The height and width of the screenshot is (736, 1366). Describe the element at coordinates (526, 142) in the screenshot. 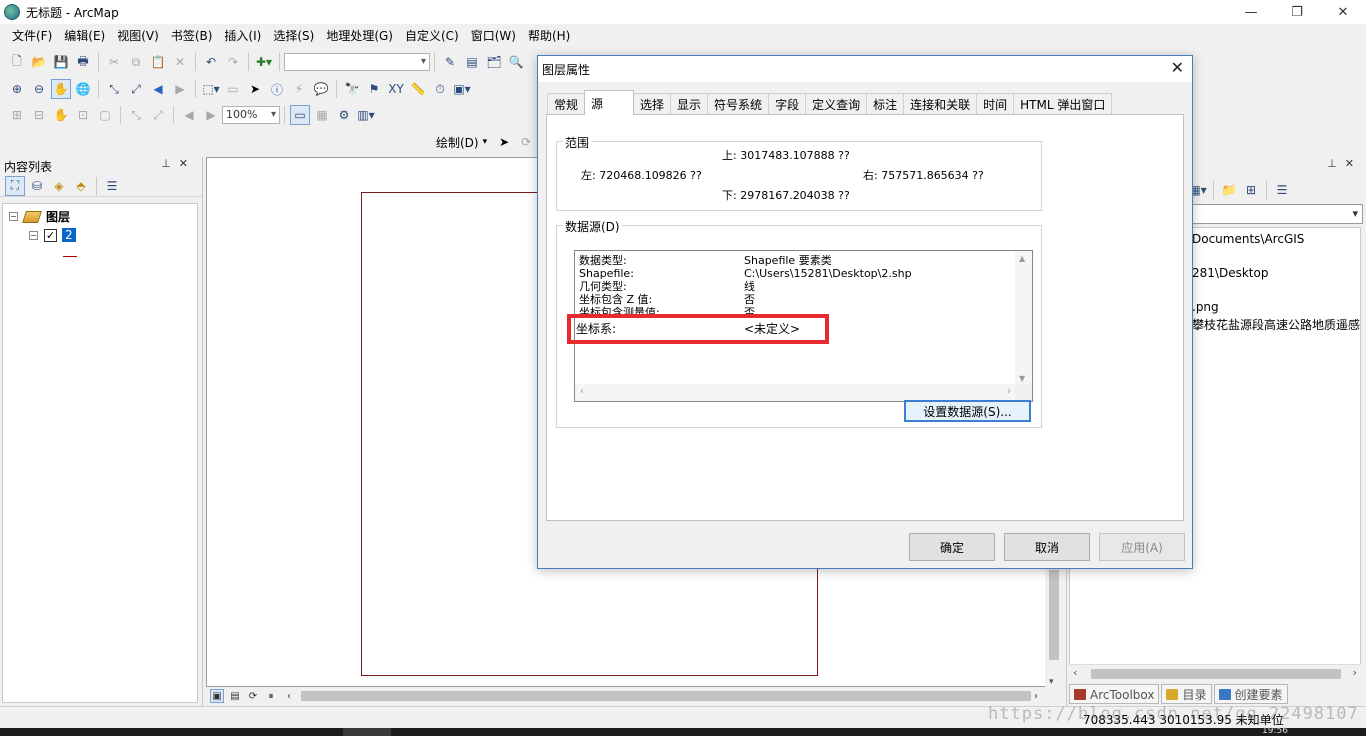

I see `rotate-icon: ⟳` at that location.